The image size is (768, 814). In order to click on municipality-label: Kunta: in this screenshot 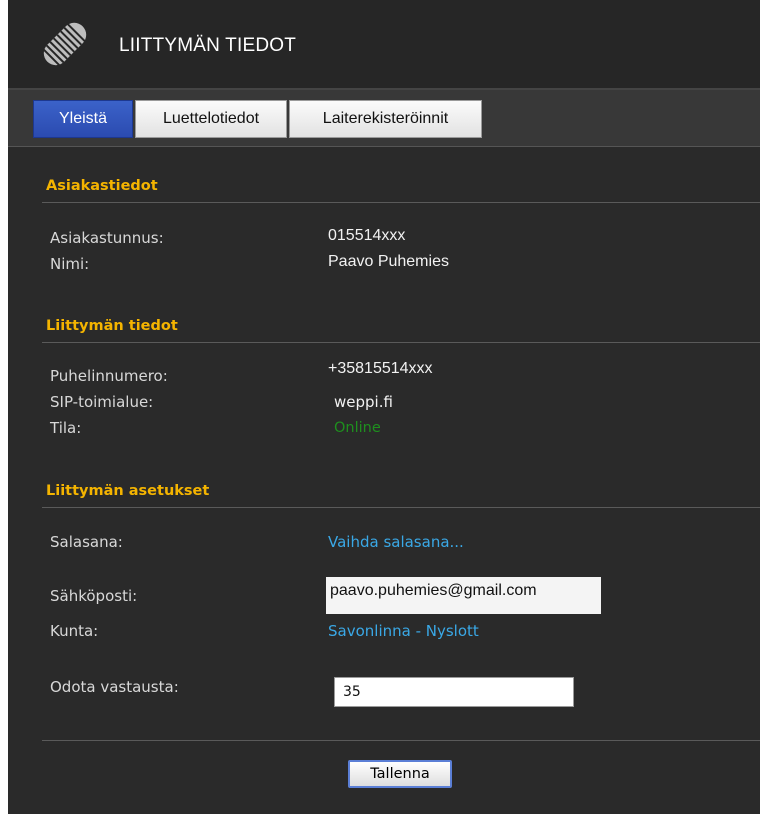, I will do `click(74, 631)`.